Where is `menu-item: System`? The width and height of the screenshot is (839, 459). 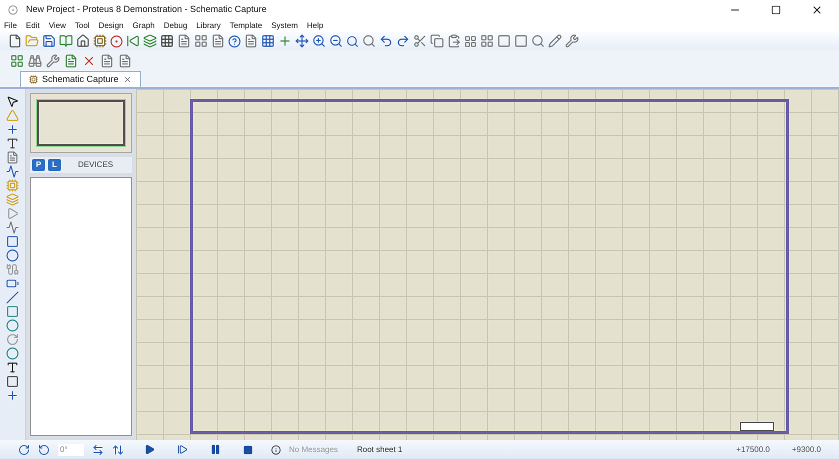
menu-item: System is located at coordinates (284, 26).